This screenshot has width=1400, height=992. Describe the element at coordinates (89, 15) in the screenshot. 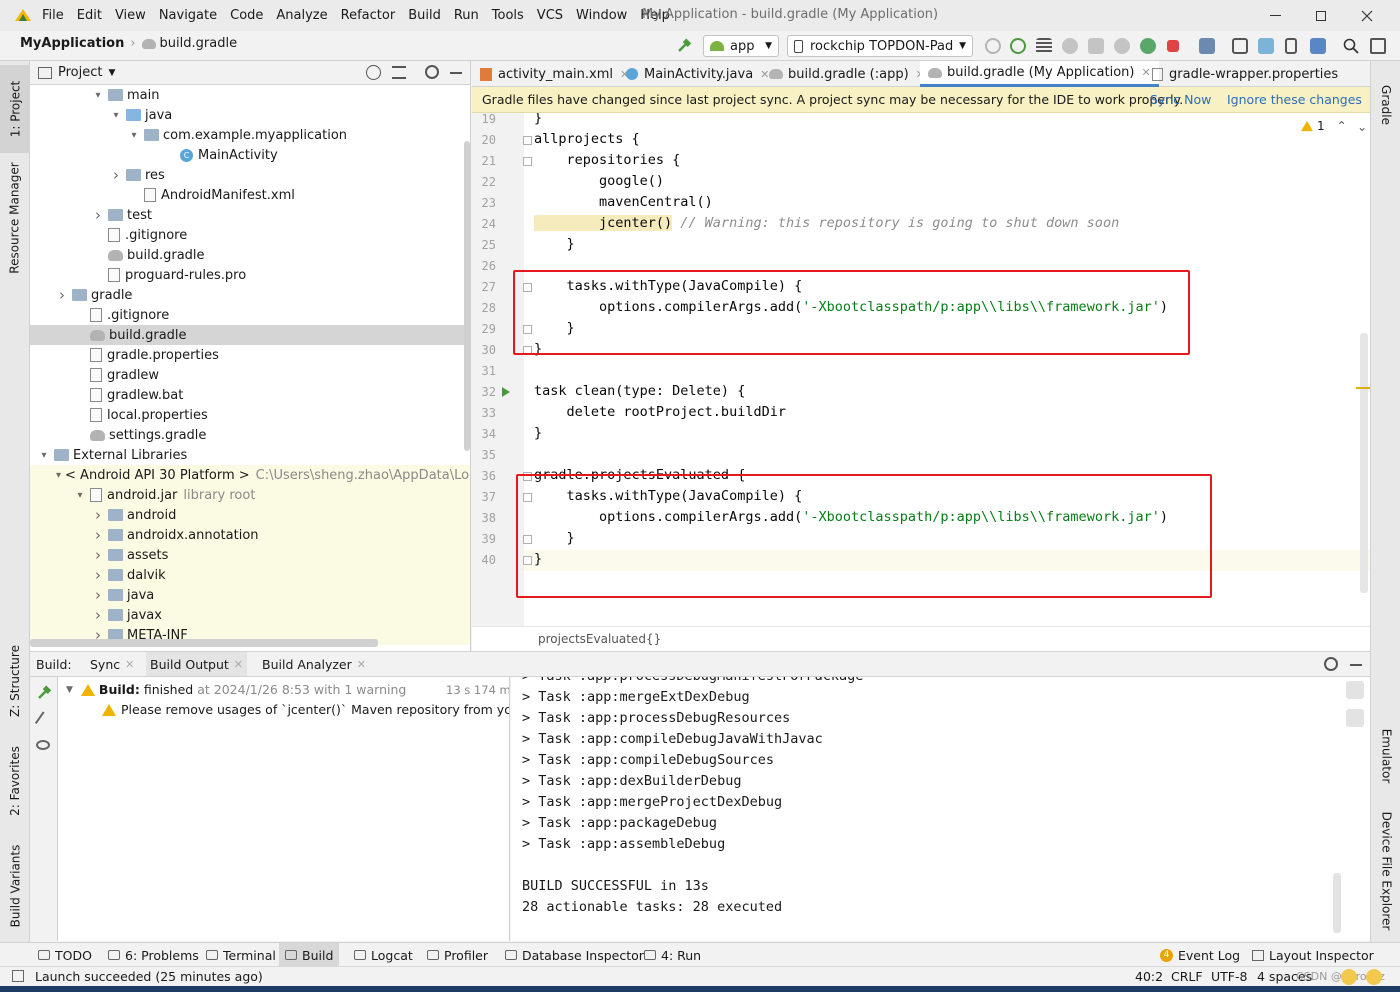

I see `menu-edit: Edit` at that location.